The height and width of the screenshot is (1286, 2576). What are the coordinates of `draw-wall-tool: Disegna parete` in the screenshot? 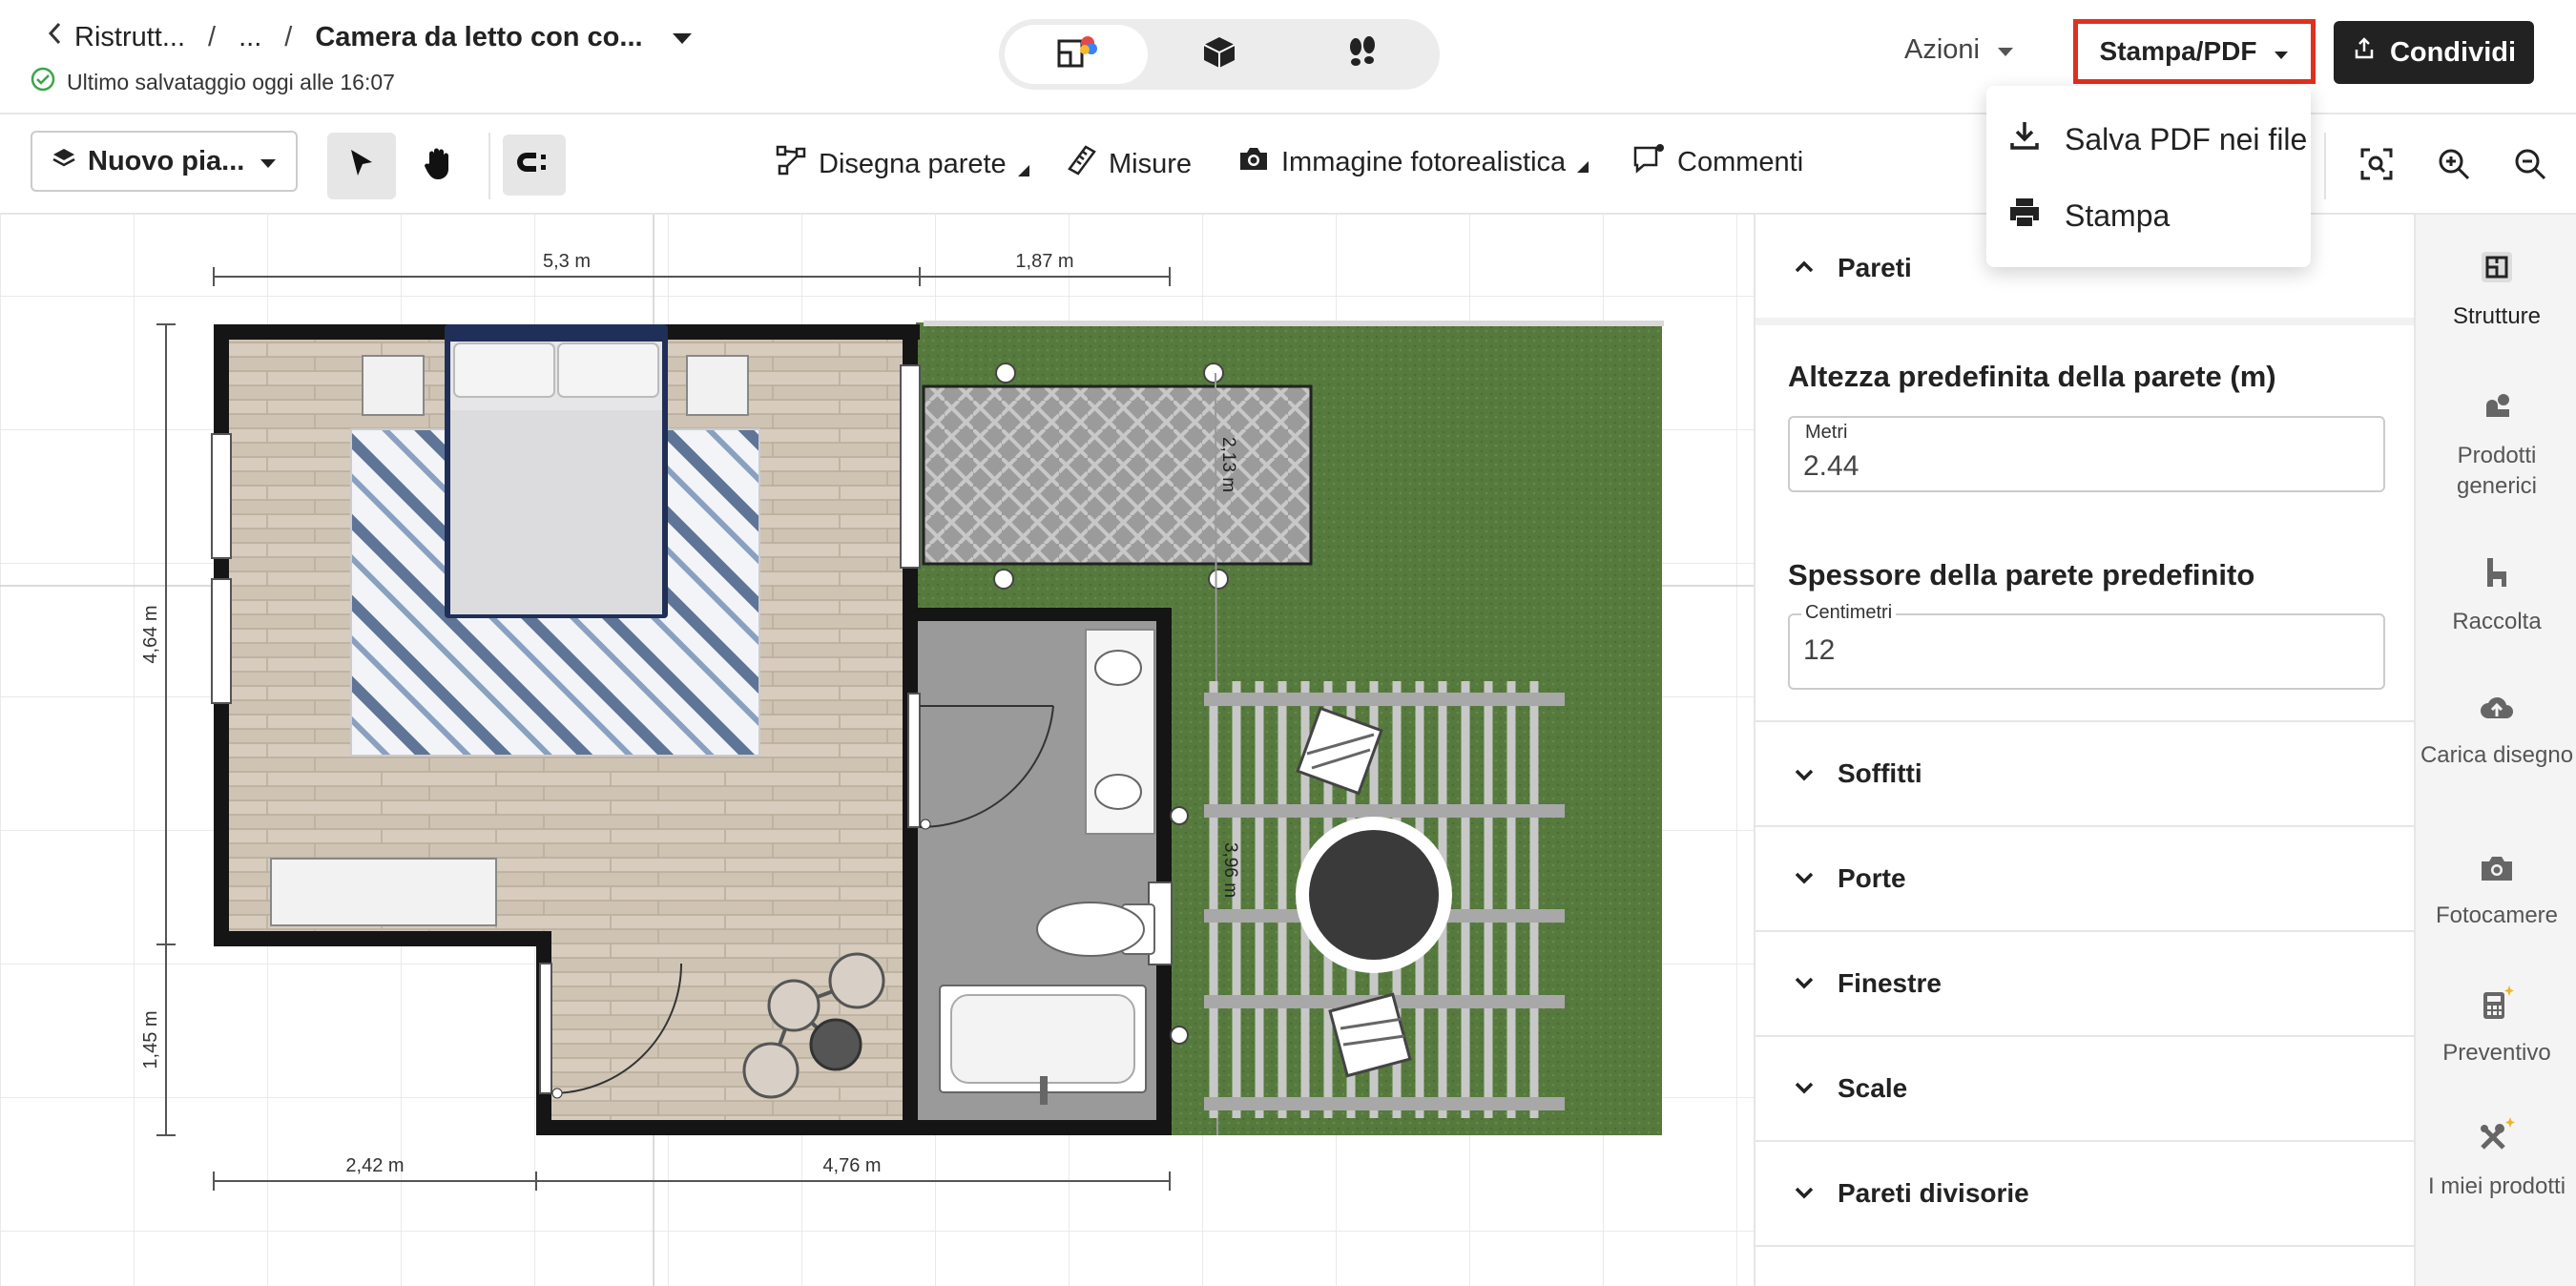 It's located at (902, 164).